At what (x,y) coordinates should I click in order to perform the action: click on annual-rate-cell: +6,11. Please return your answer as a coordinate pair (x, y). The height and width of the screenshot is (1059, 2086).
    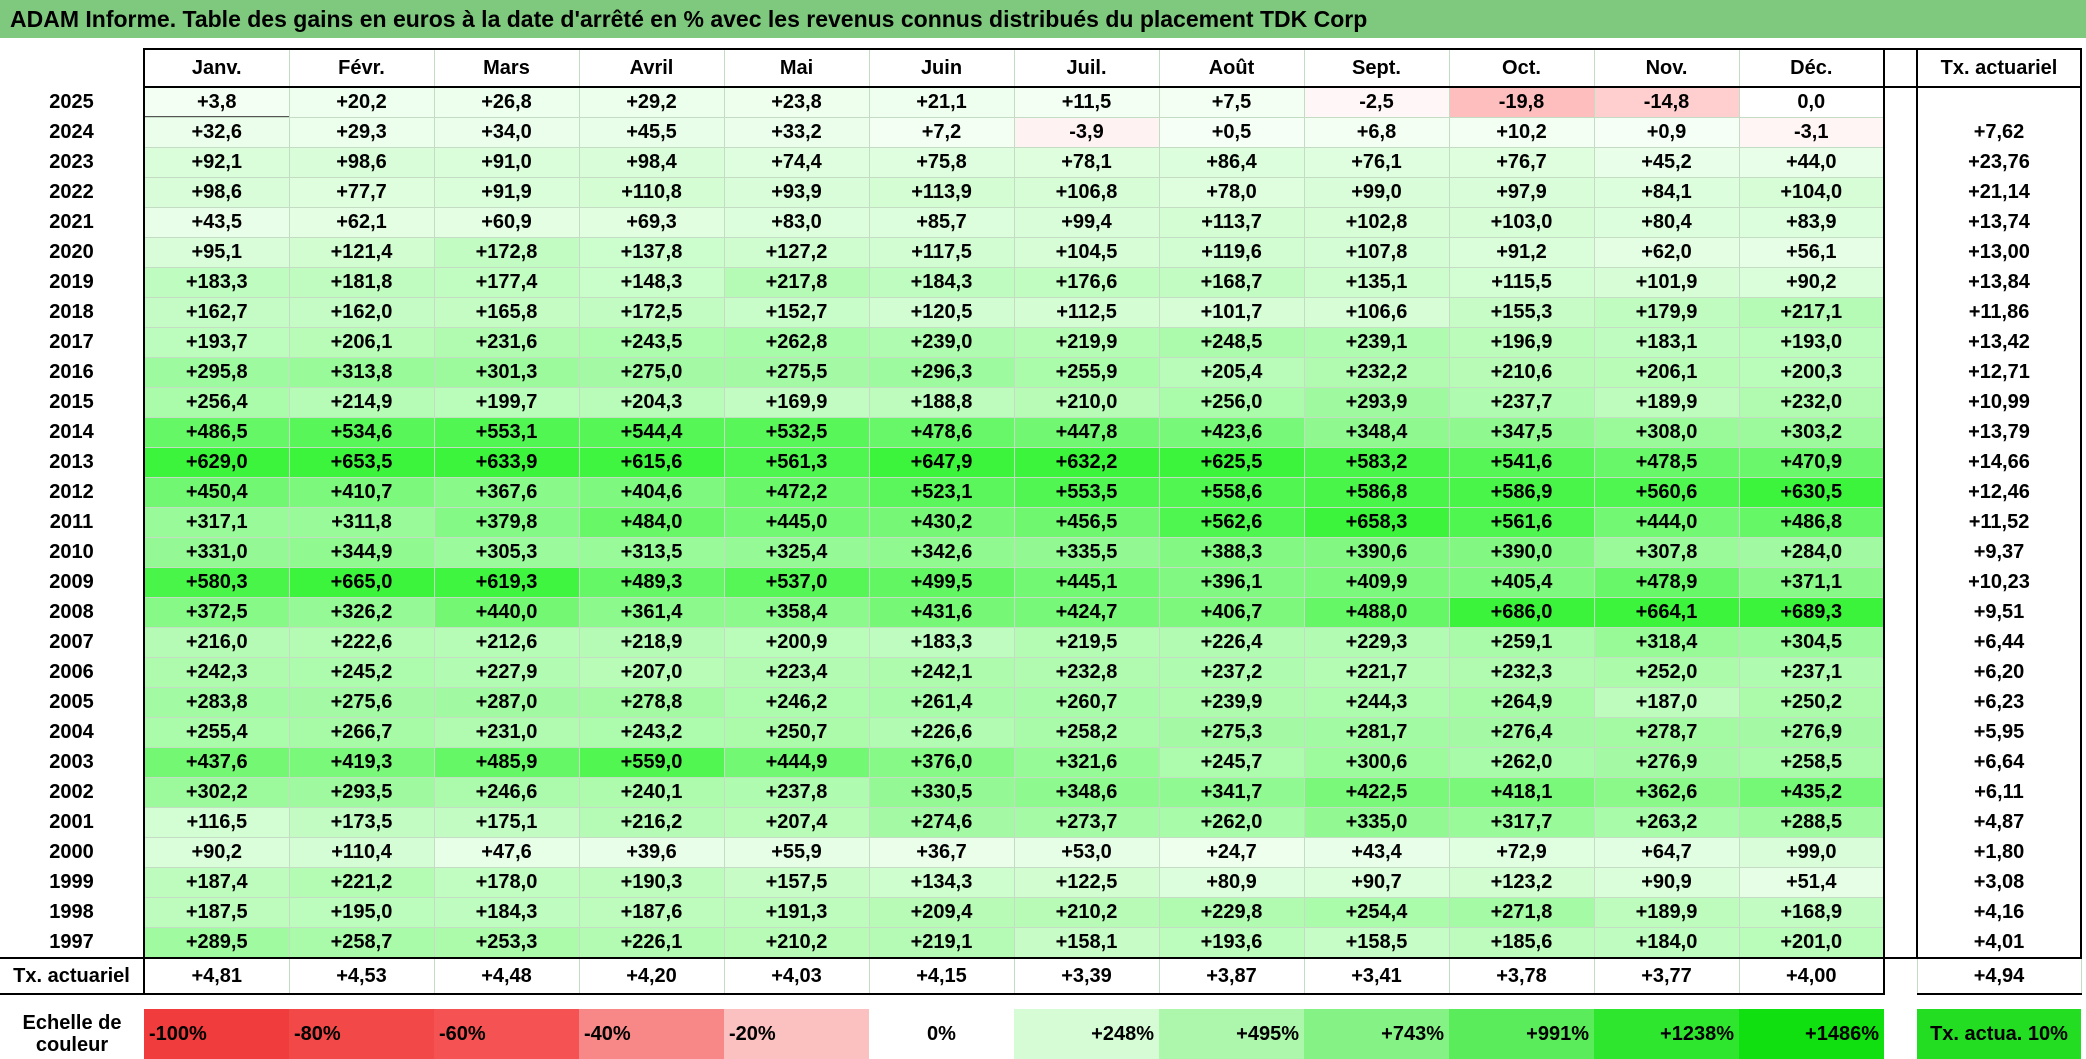
    Looking at the image, I should click on (1999, 792).